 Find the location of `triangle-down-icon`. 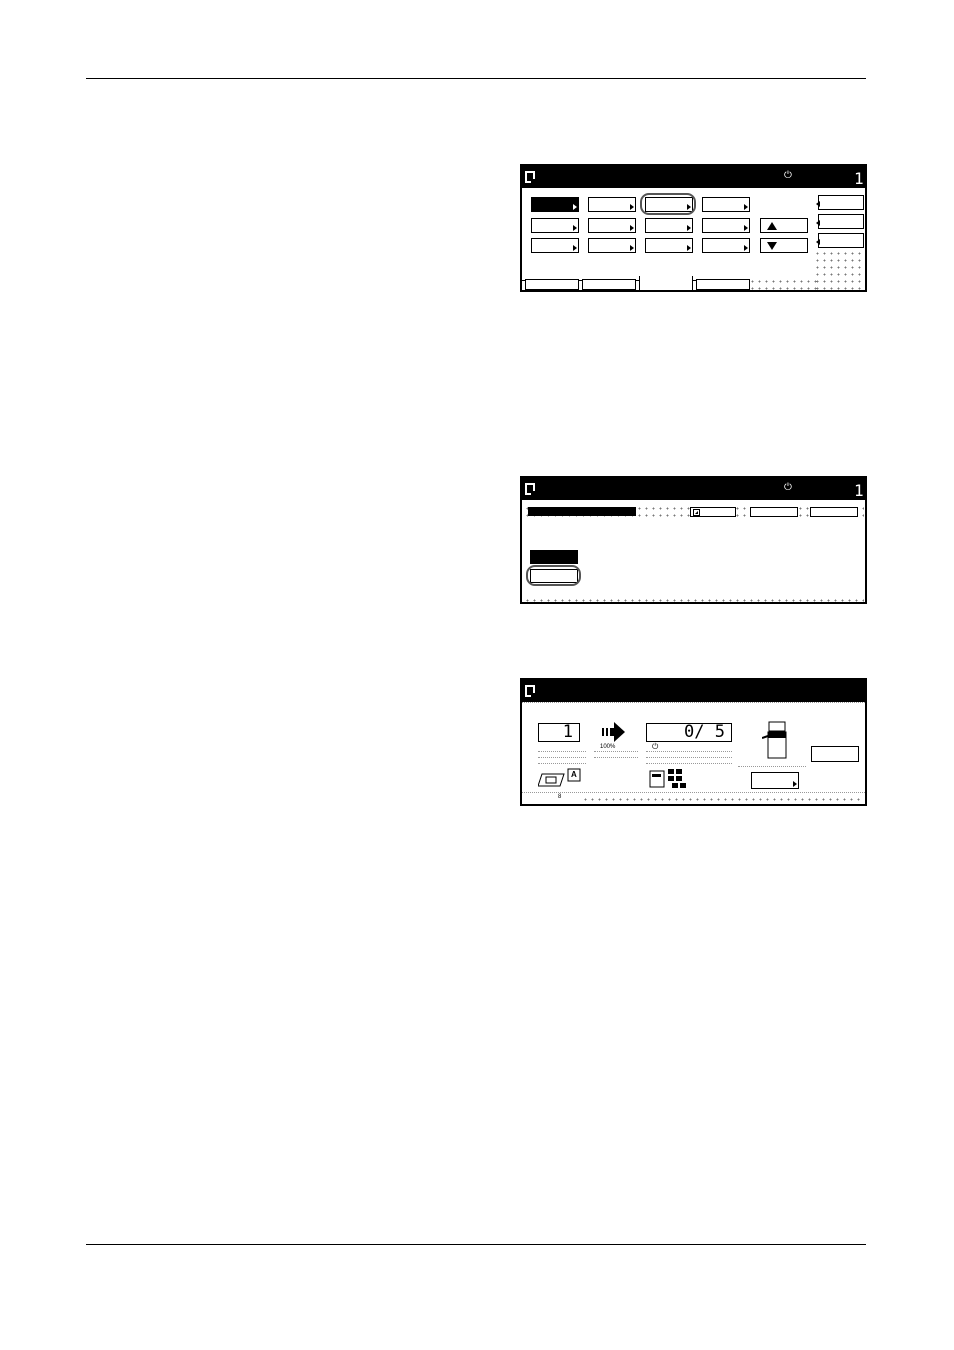

triangle-down-icon is located at coordinates (772, 246).